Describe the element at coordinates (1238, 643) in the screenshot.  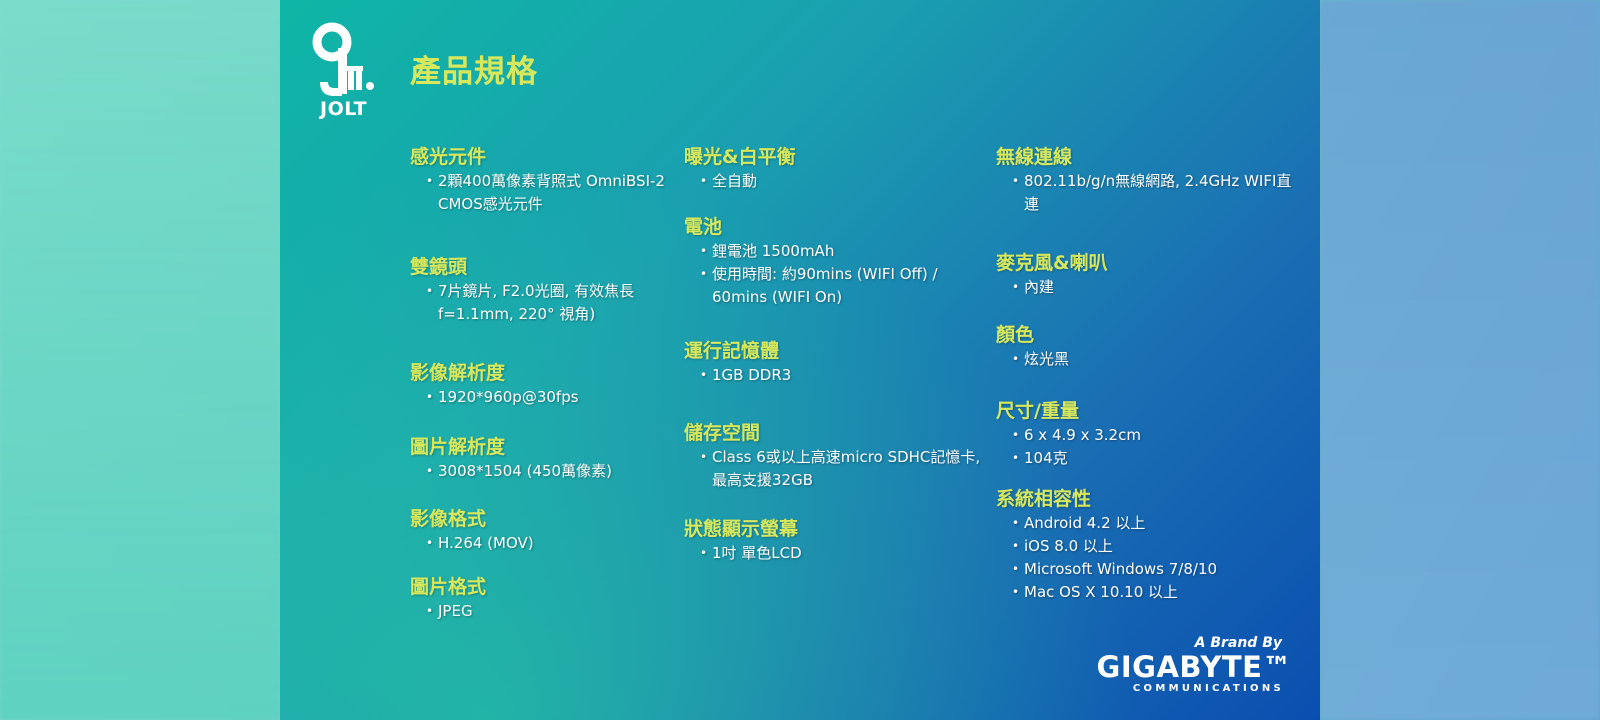
I see `brand-prefix: A Brand By` at that location.